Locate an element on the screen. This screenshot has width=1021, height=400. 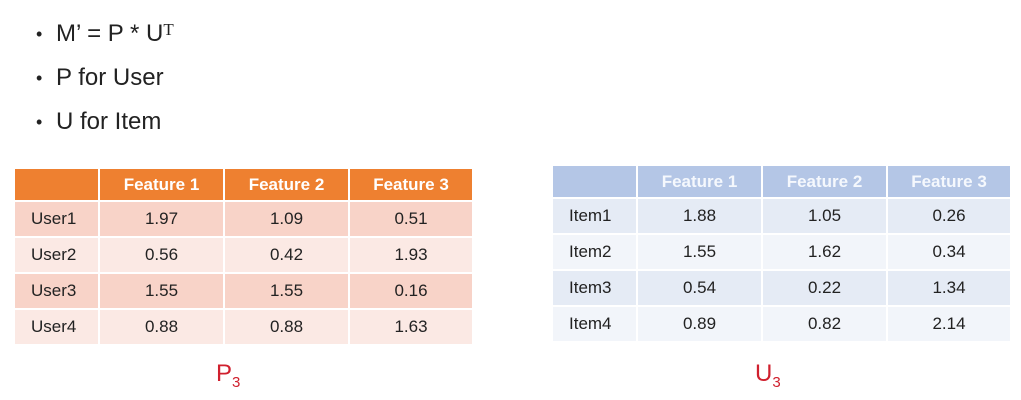
row-label: User3 is located at coordinates (56, 291).